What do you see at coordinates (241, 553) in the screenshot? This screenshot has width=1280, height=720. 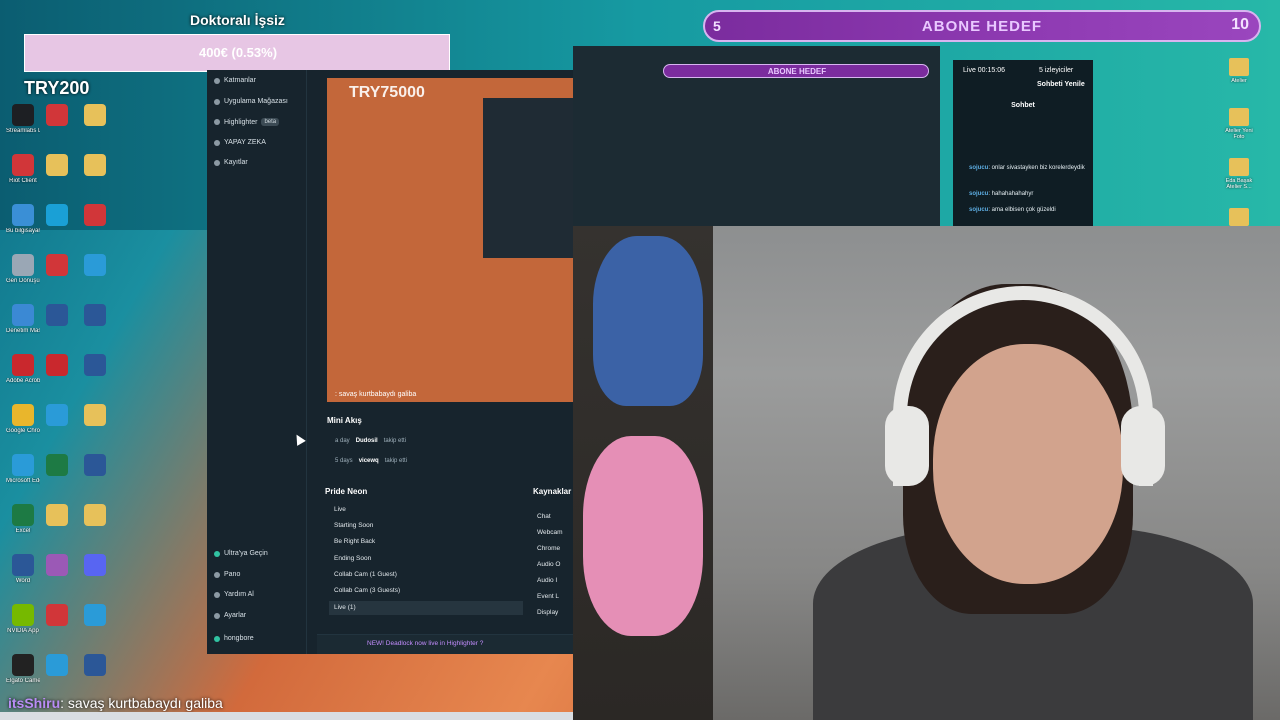 I see `sidebar-item-ultra: Ultra'ya Geçin` at bounding box center [241, 553].